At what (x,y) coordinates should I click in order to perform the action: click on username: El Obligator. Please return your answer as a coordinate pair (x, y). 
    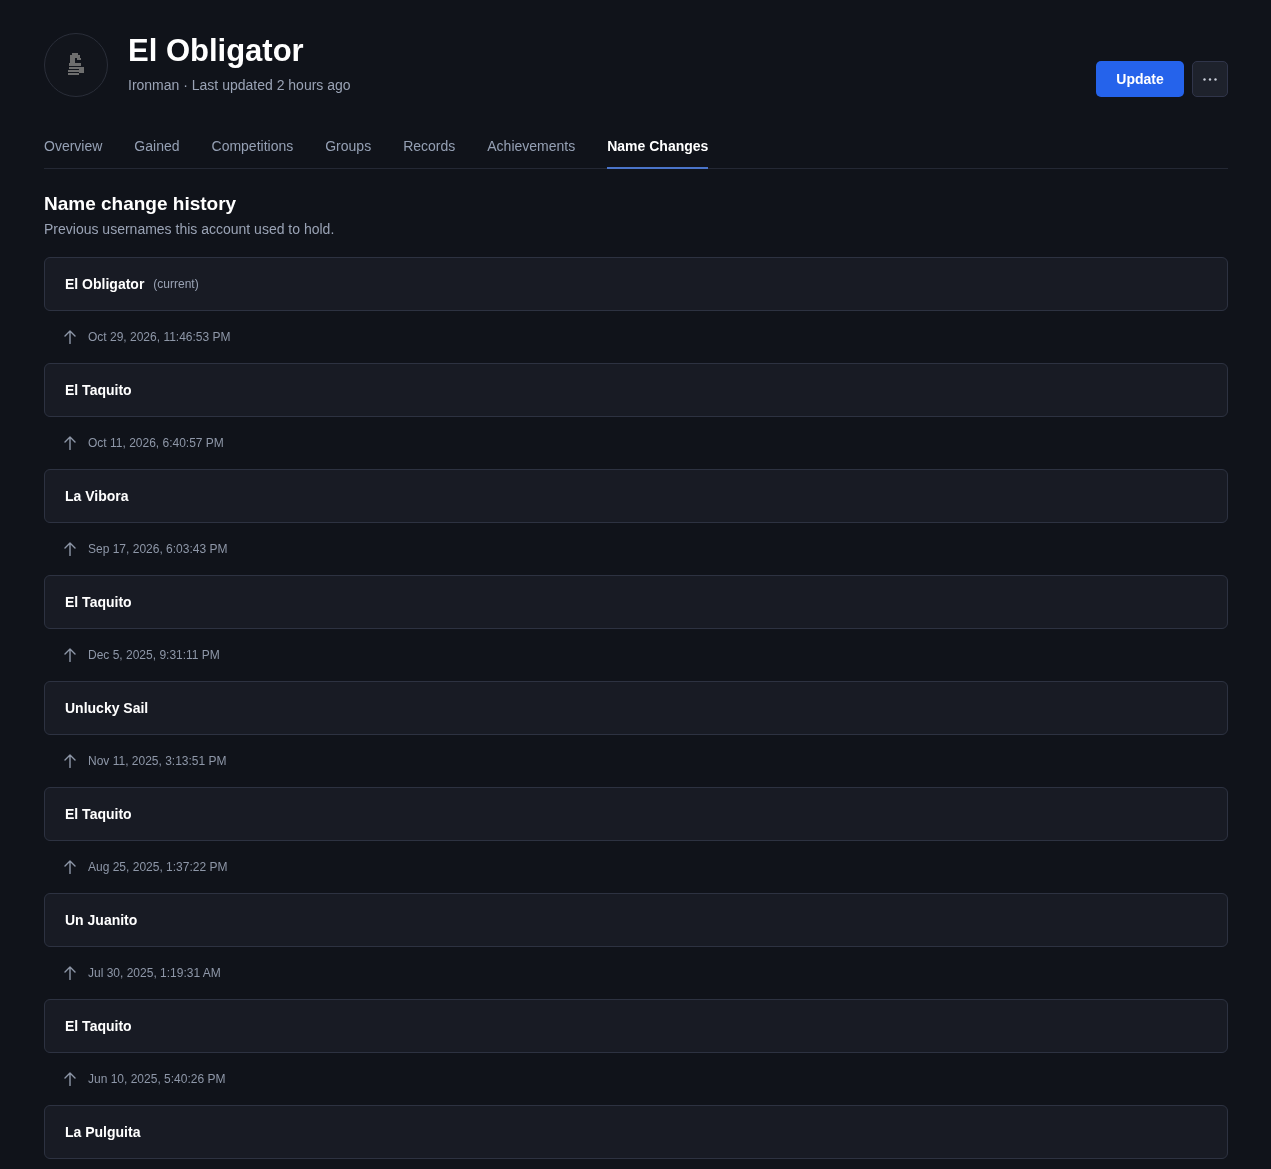
    Looking at the image, I should click on (105, 284).